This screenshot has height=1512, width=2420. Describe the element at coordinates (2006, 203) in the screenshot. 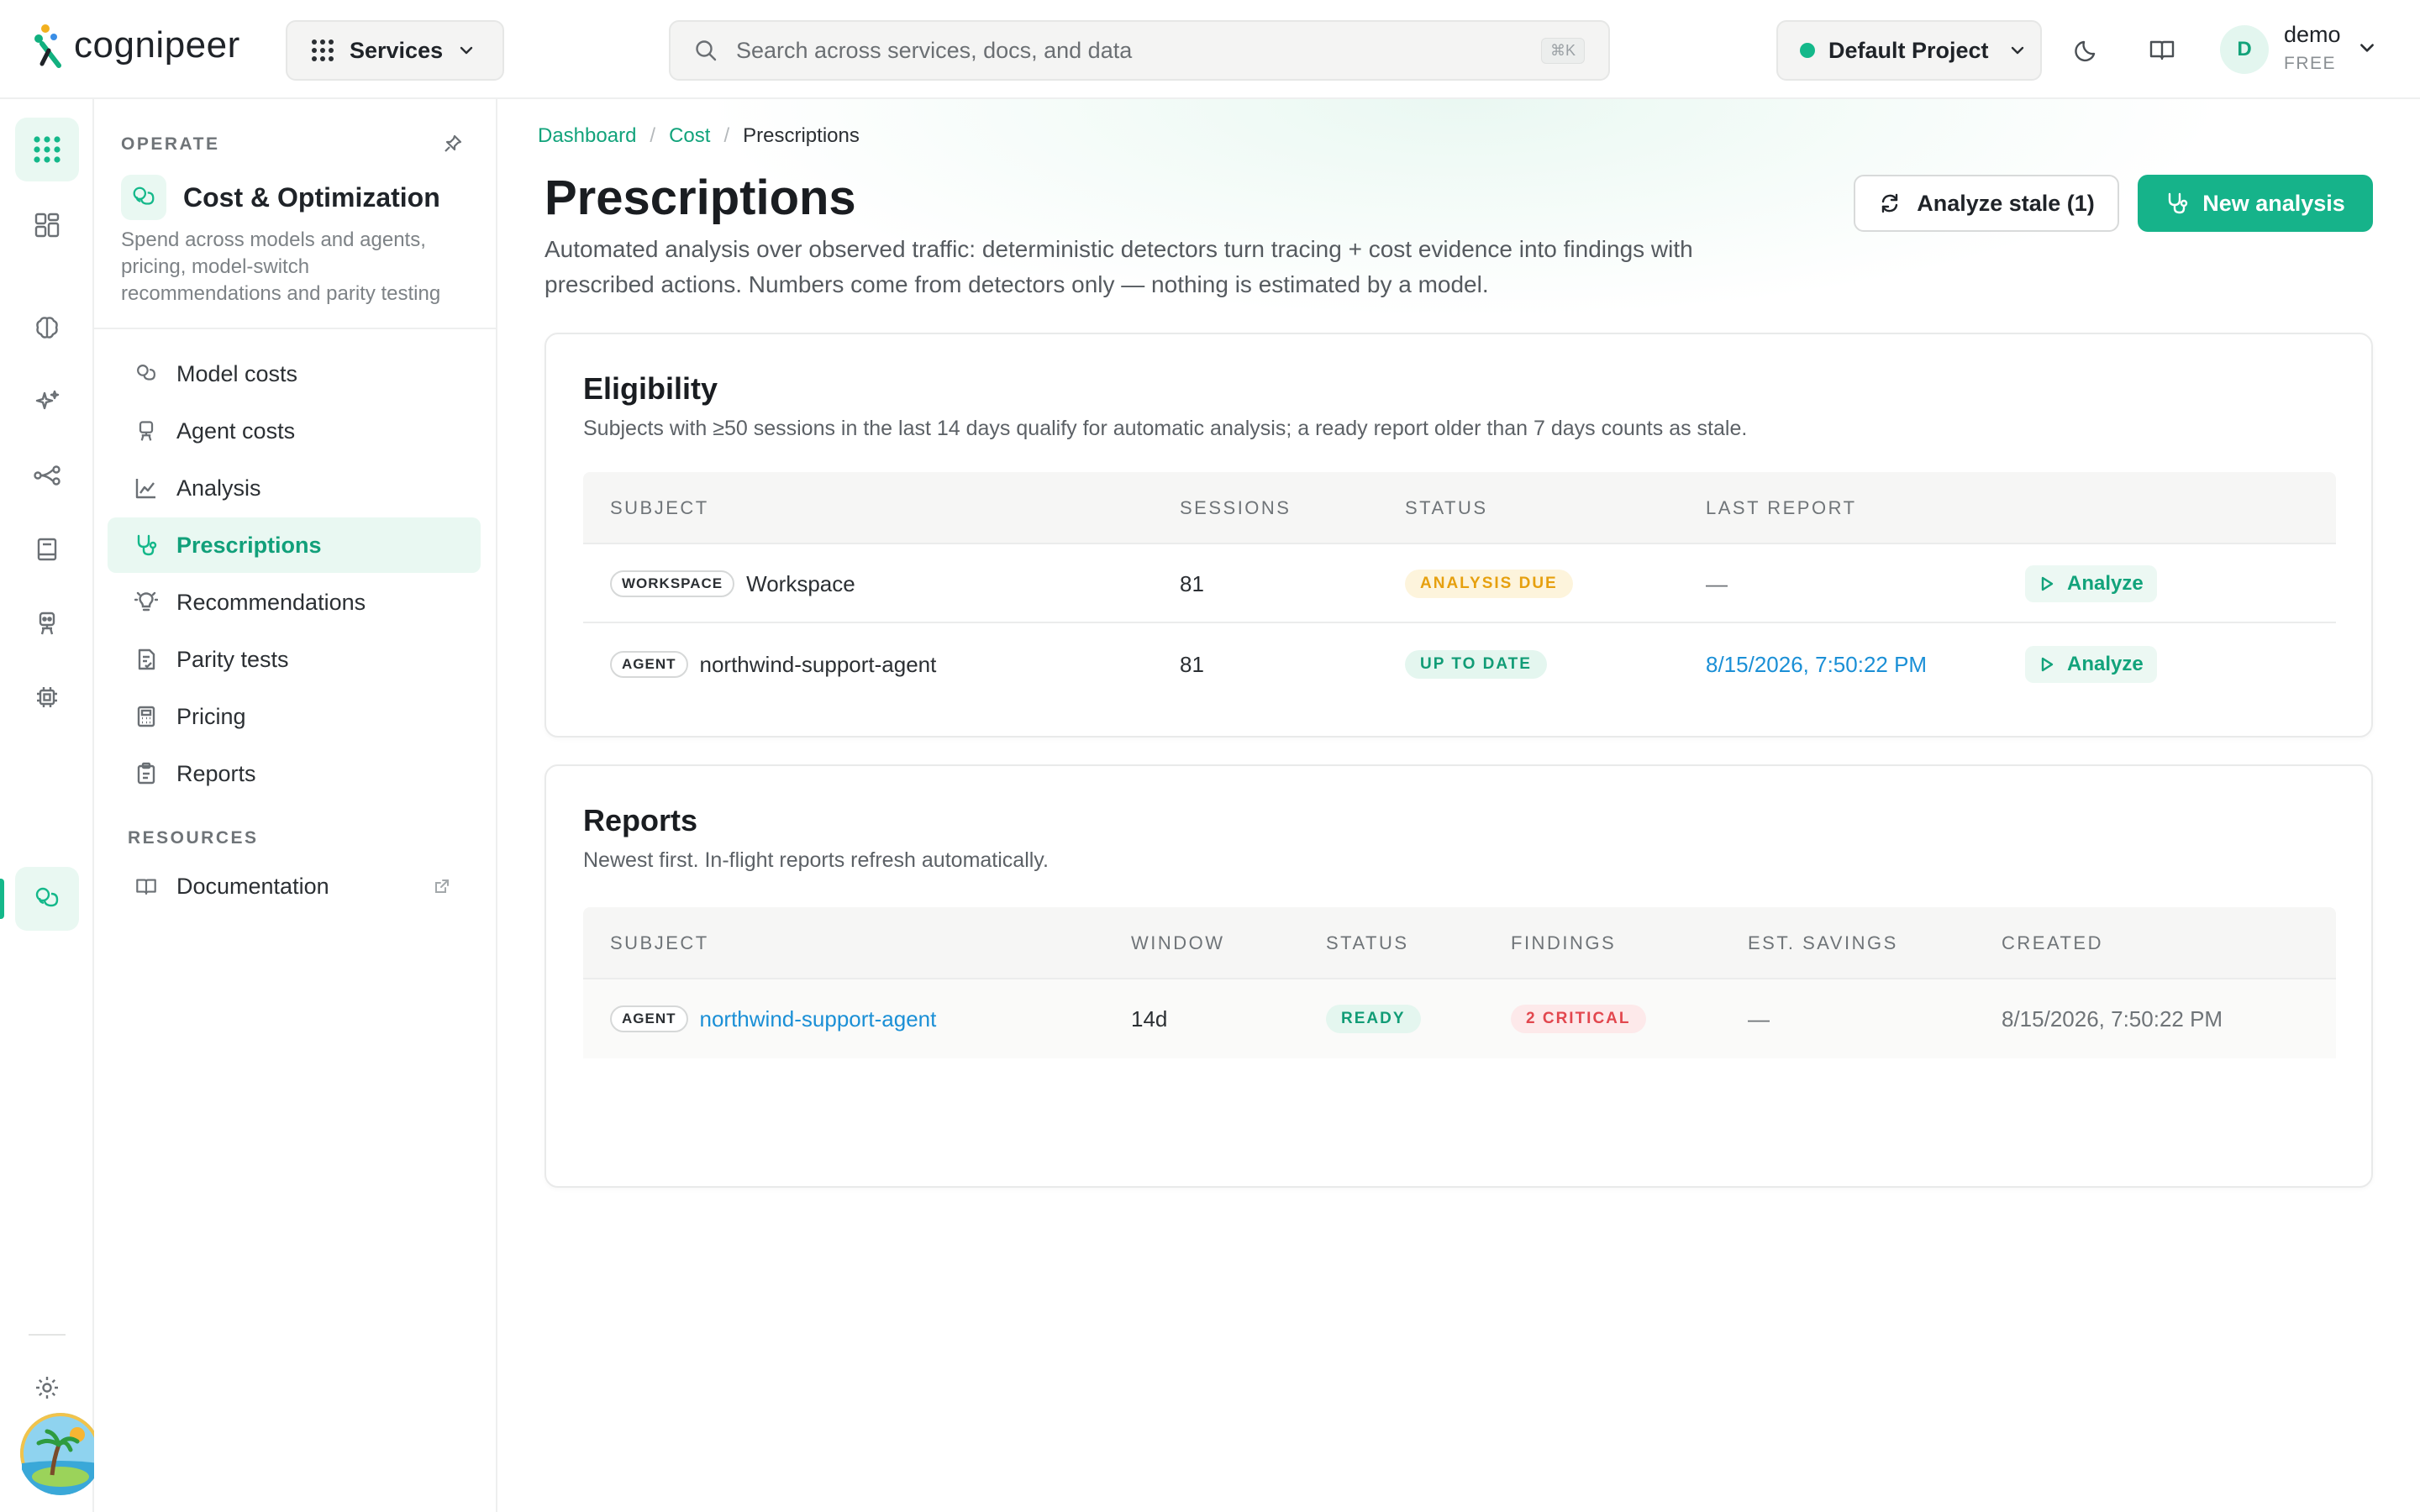

I see `analyze-stale-label: Analyze stale (1)` at that location.